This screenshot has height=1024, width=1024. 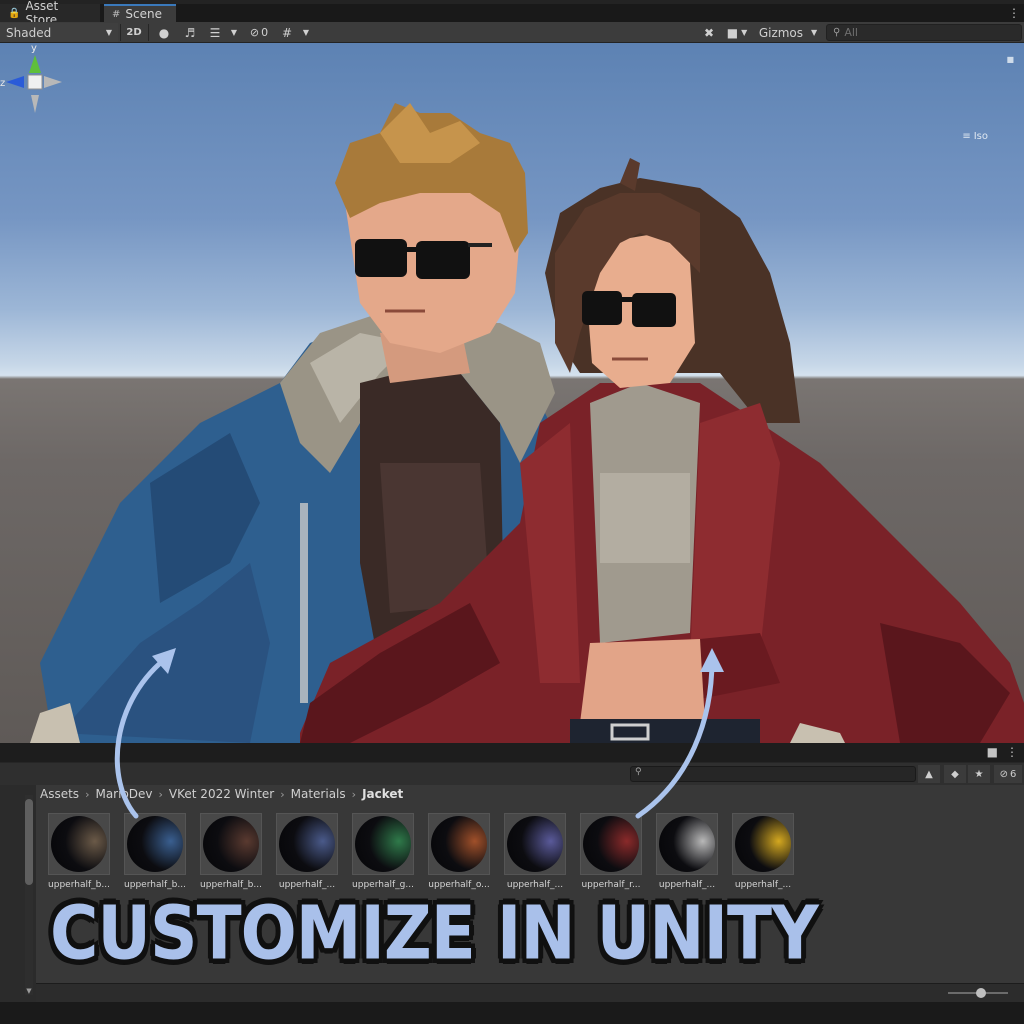 I want to click on effects-toggle-button: ☰, so click(x=215, y=32).